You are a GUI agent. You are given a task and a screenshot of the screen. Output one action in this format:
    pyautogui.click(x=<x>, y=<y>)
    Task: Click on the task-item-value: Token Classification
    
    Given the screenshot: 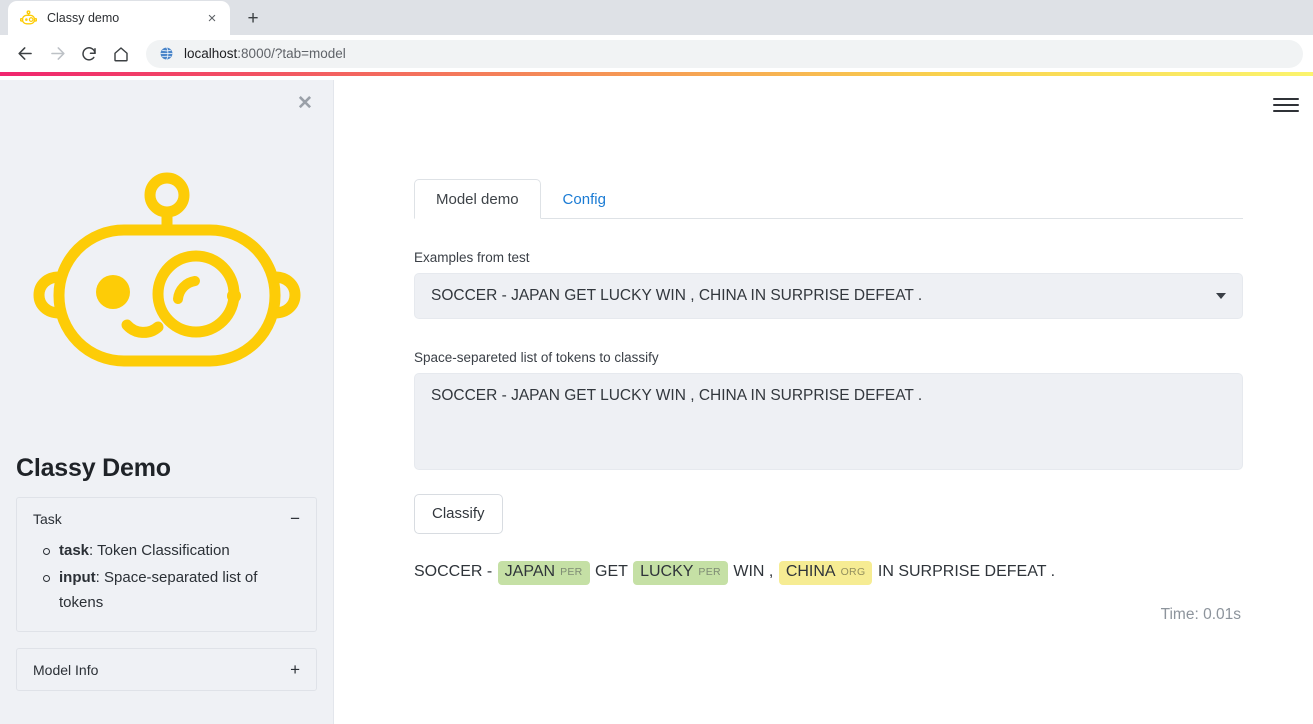 What is the action you would take?
    pyautogui.click(x=163, y=550)
    